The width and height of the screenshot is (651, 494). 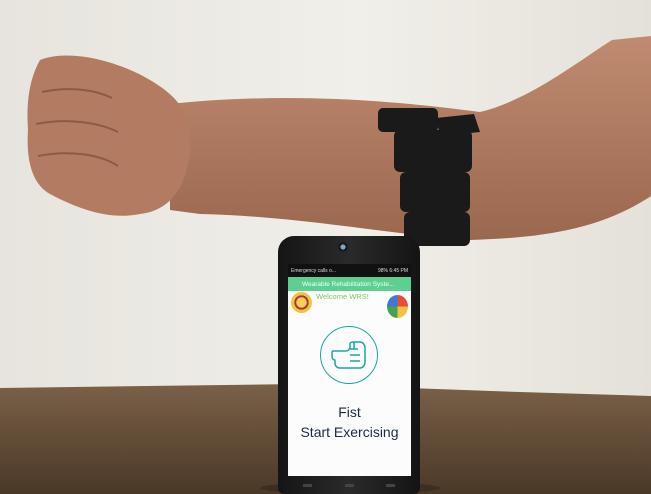 What do you see at coordinates (392, 270) in the screenshot?
I see `status-right-text: 98% 6:45 PM` at bounding box center [392, 270].